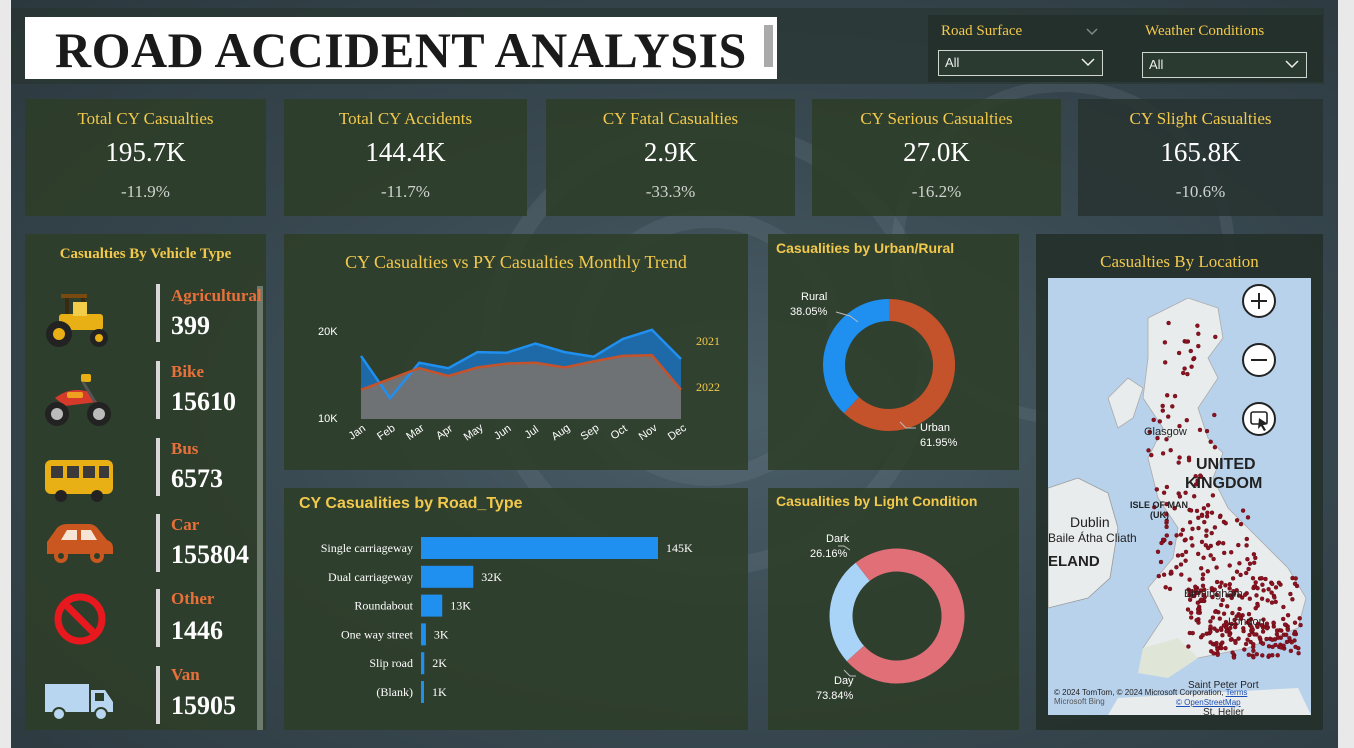 Image resolution: width=1354 pixels, height=748 pixels. I want to click on py-series-area, so click(521, 387).